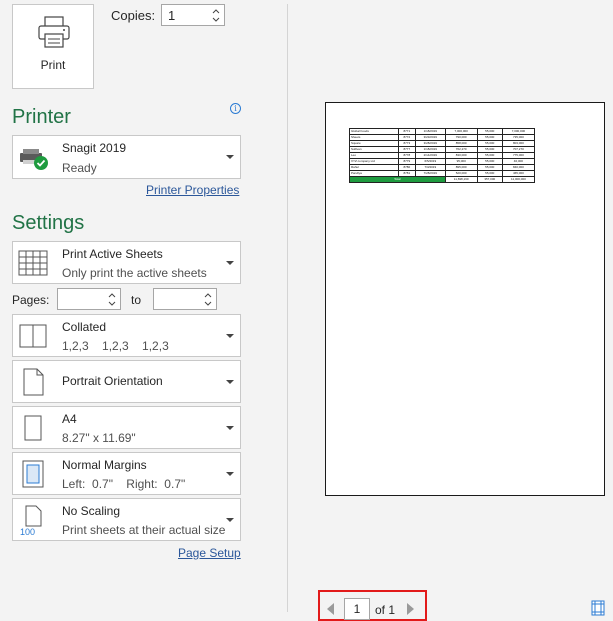 This screenshot has width=613, height=621. Describe the element at coordinates (385, 610) in the screenshot. I see `page-count-label: of 1` at that location.